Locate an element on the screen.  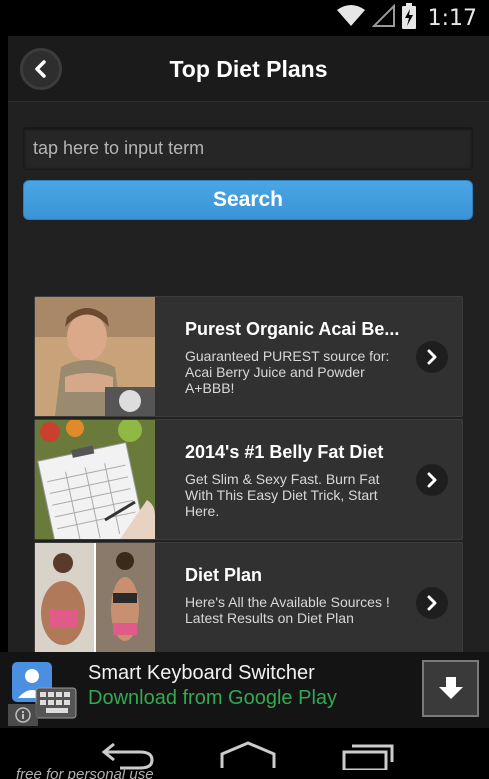
header-bar: Top Diet Plans is located at coordinates (248, 69).